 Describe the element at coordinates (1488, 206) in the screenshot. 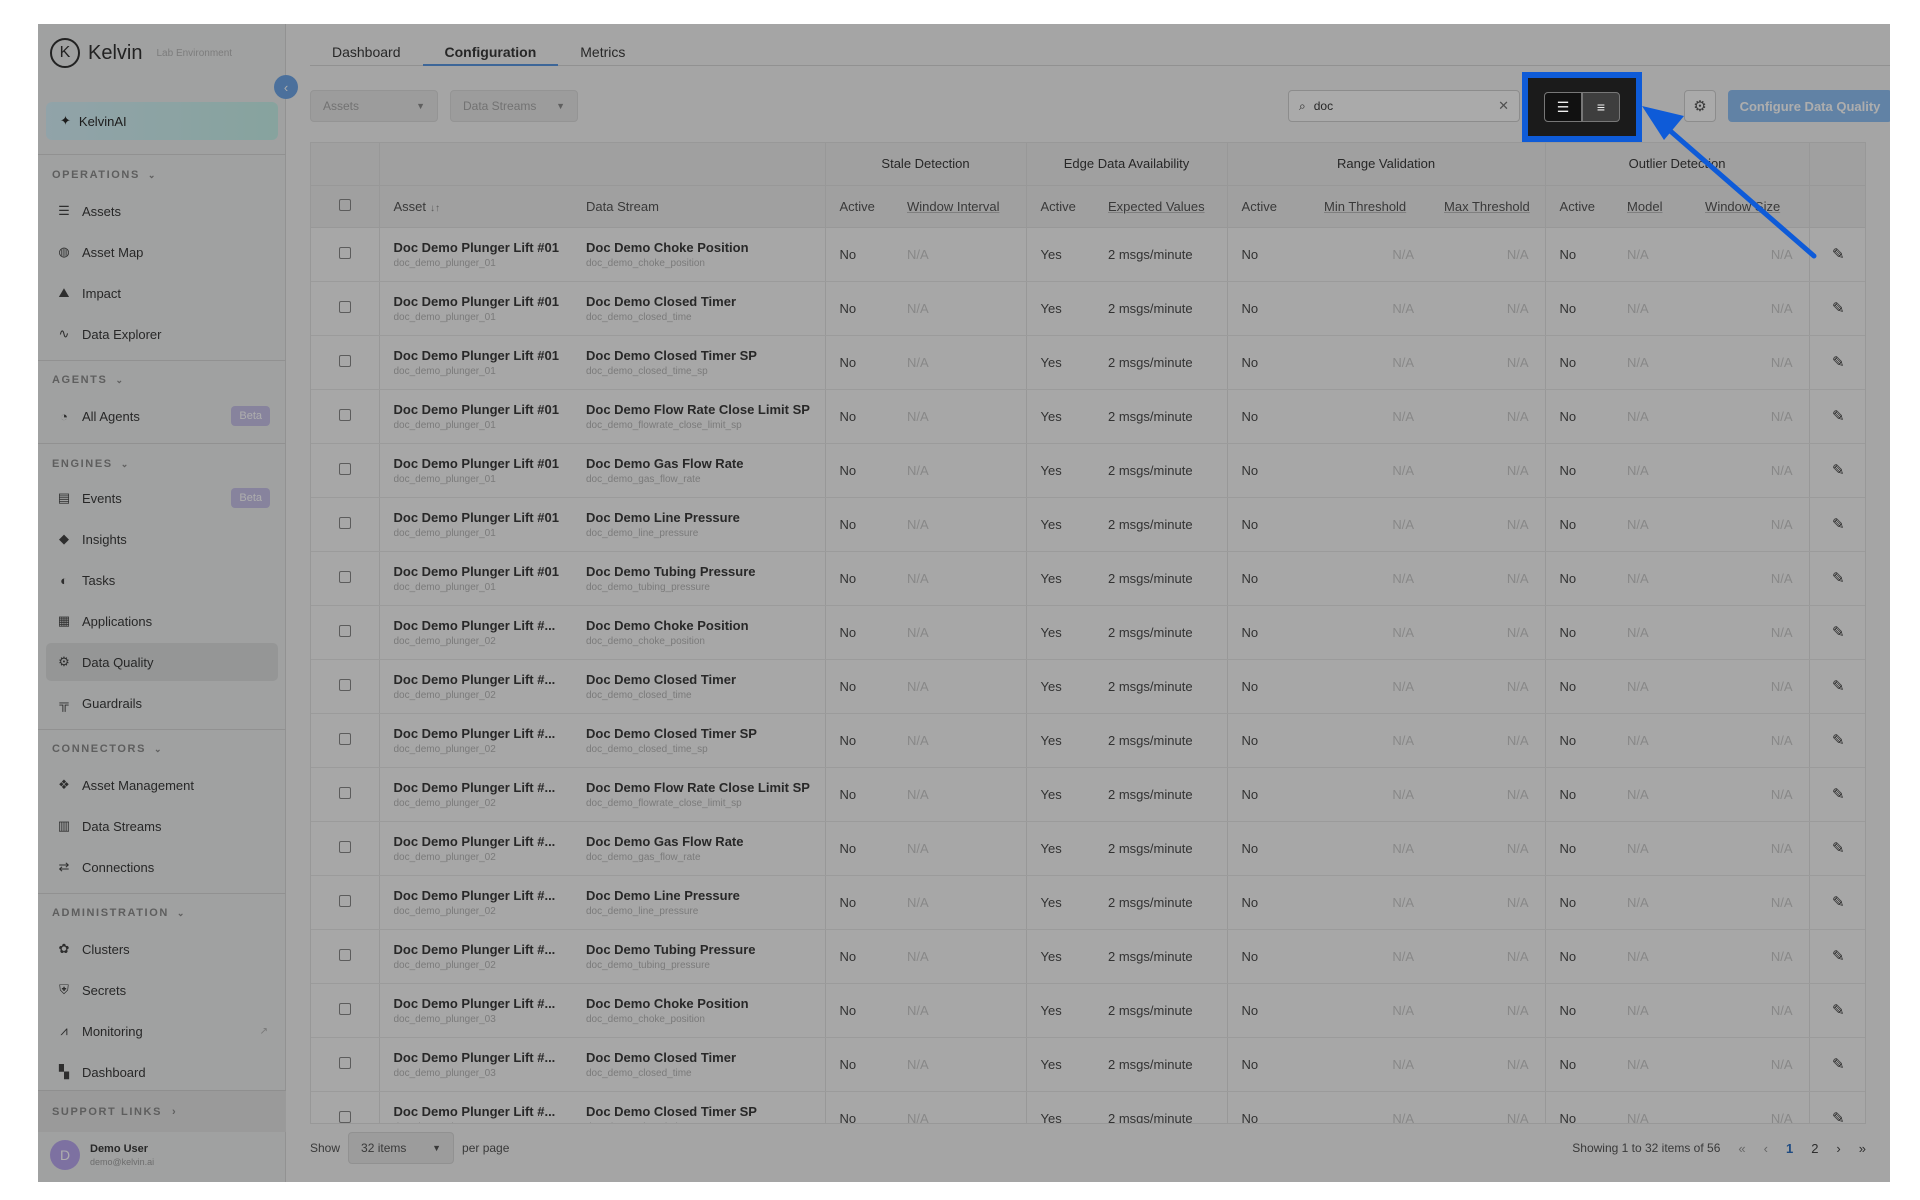

I see `column-max-threshold: Max Threshold` at that location.